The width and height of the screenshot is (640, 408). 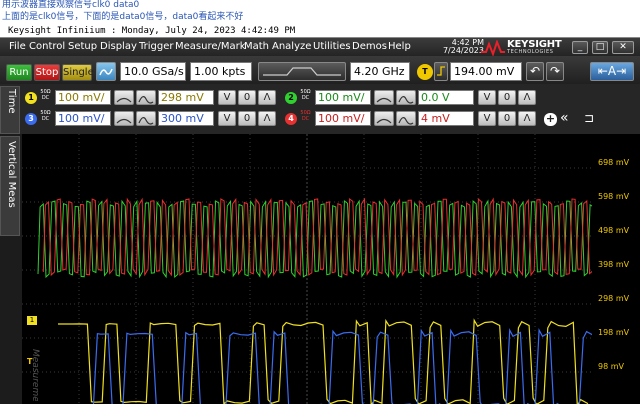 I want to click on menu-utilities: Utilities, so click(x=332, y=47).